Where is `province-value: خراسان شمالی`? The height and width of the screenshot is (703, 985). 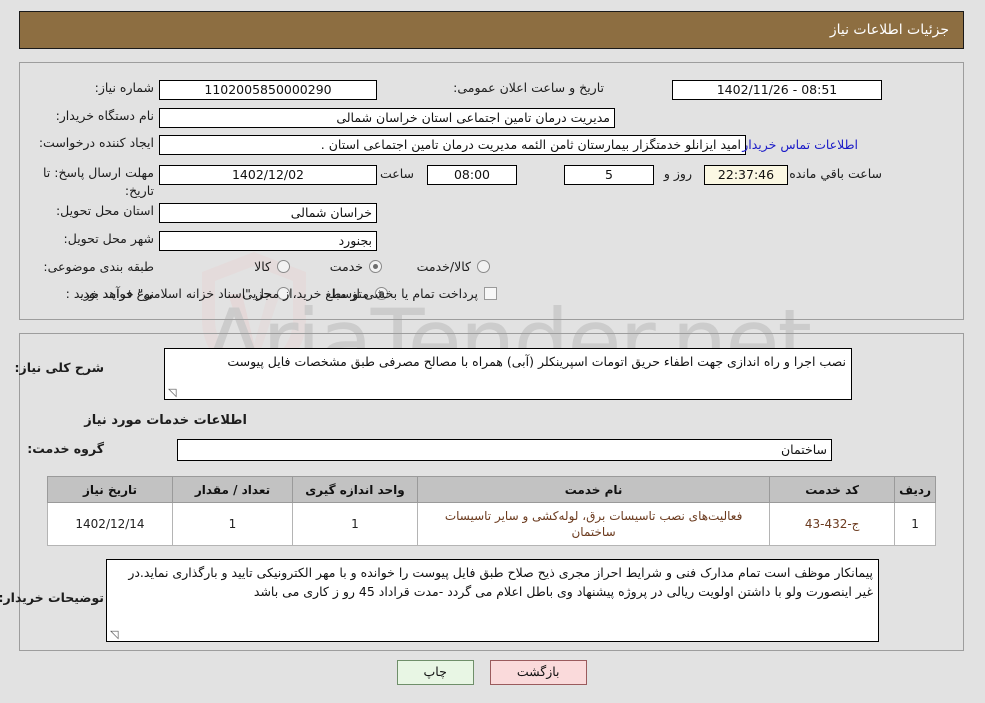 province-value: خراسان شمالی is located at coordinates (269, 213).